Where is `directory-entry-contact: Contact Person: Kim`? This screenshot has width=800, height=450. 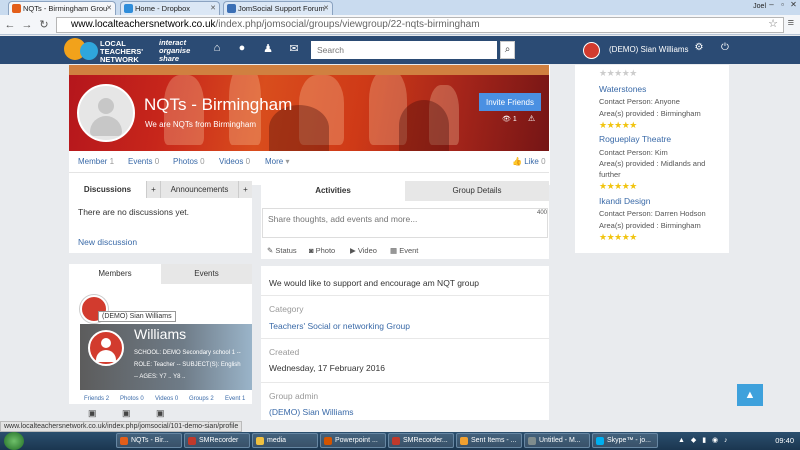 directory-entry-contact: Contact Person: Kim is located at coordinates (633, 152).